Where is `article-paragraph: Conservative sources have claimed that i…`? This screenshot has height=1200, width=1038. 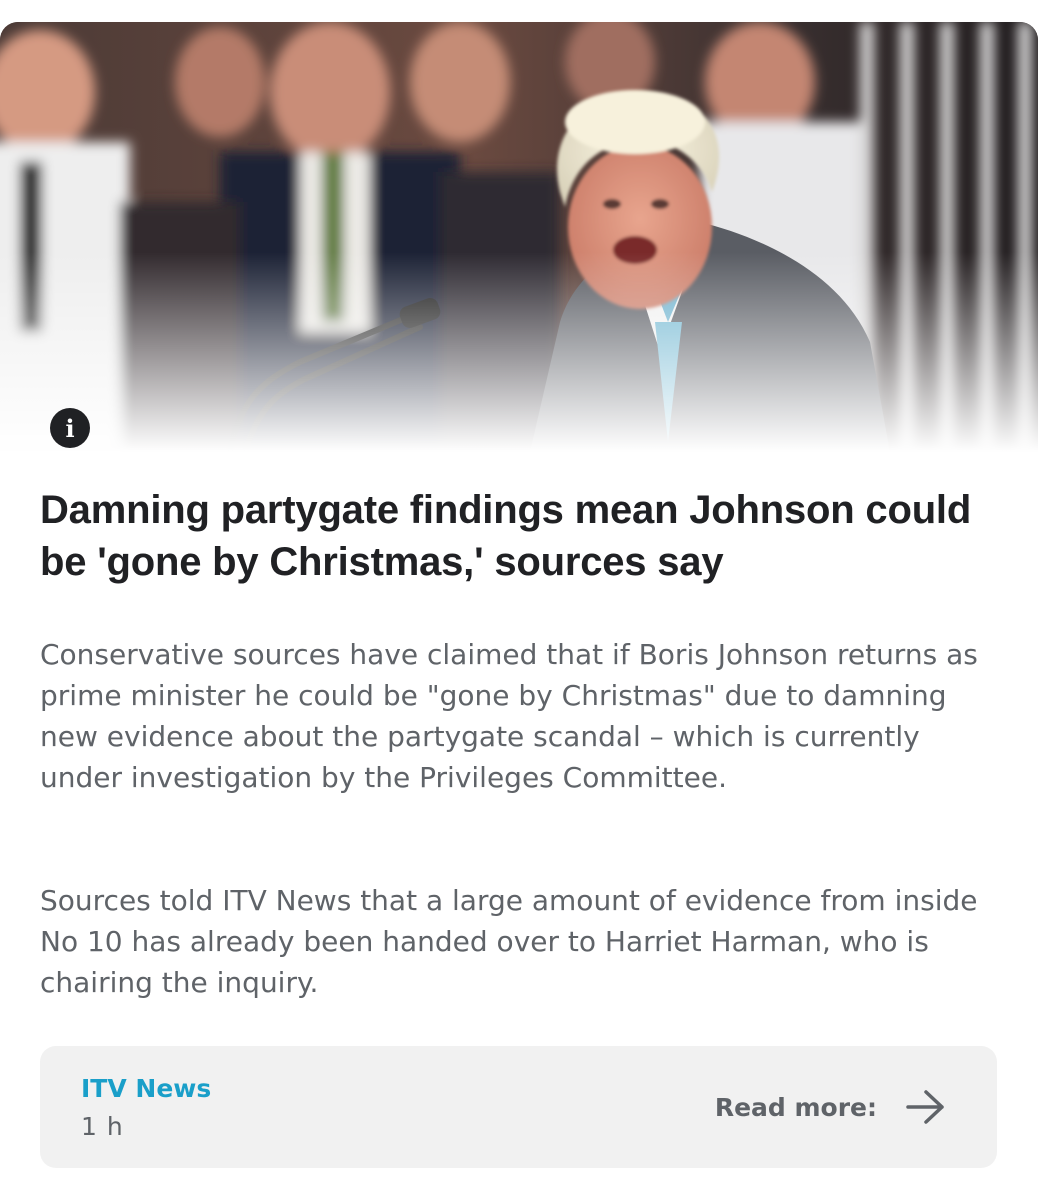
article-paragraph: Conservative sources have claimed that i… is located at coordinates (509, 716).